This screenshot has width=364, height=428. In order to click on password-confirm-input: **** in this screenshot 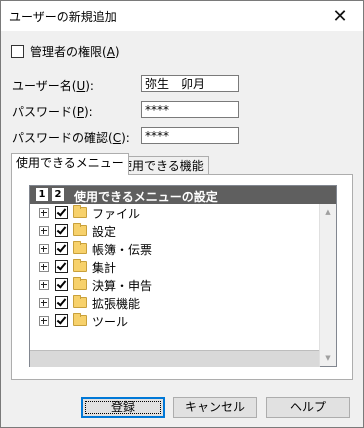, I will do `click(190, 135)`.